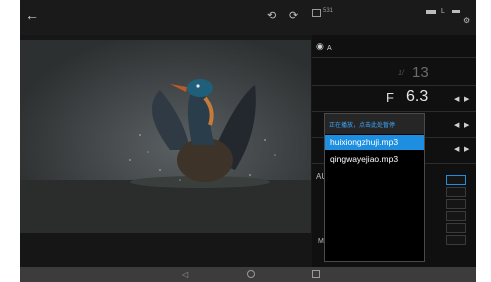 Image resolution: width=491 pixels, height=282 pixels. I want to click on settings-icon: ⚙, so click(466, 20).